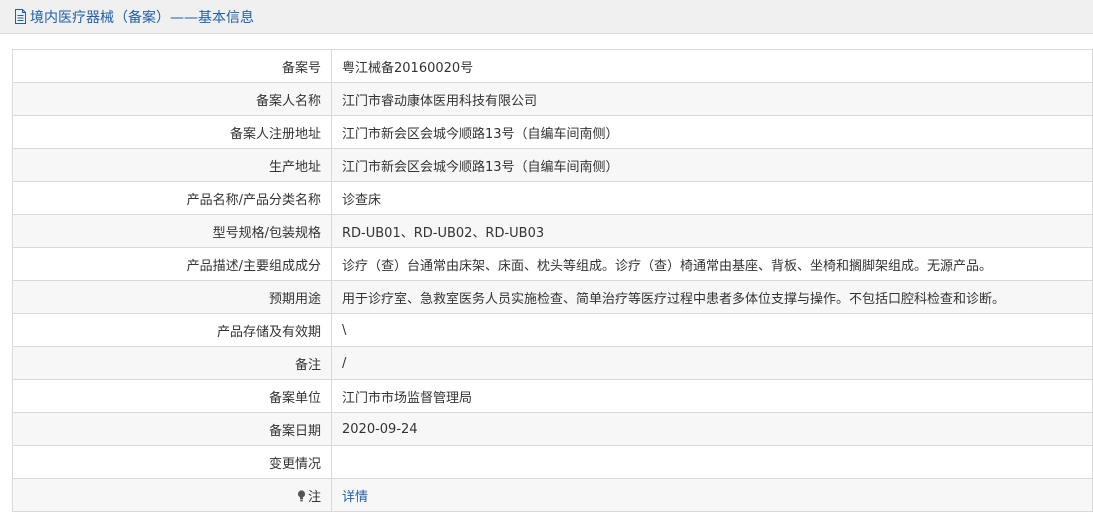 The width and height of the screenshot is (1093, 531). I want to click on row-label: 备案日期, so click(172, 429).